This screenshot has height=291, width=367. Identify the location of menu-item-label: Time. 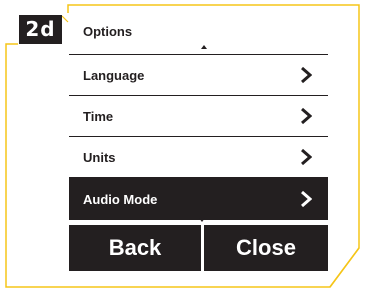
(98, 116).